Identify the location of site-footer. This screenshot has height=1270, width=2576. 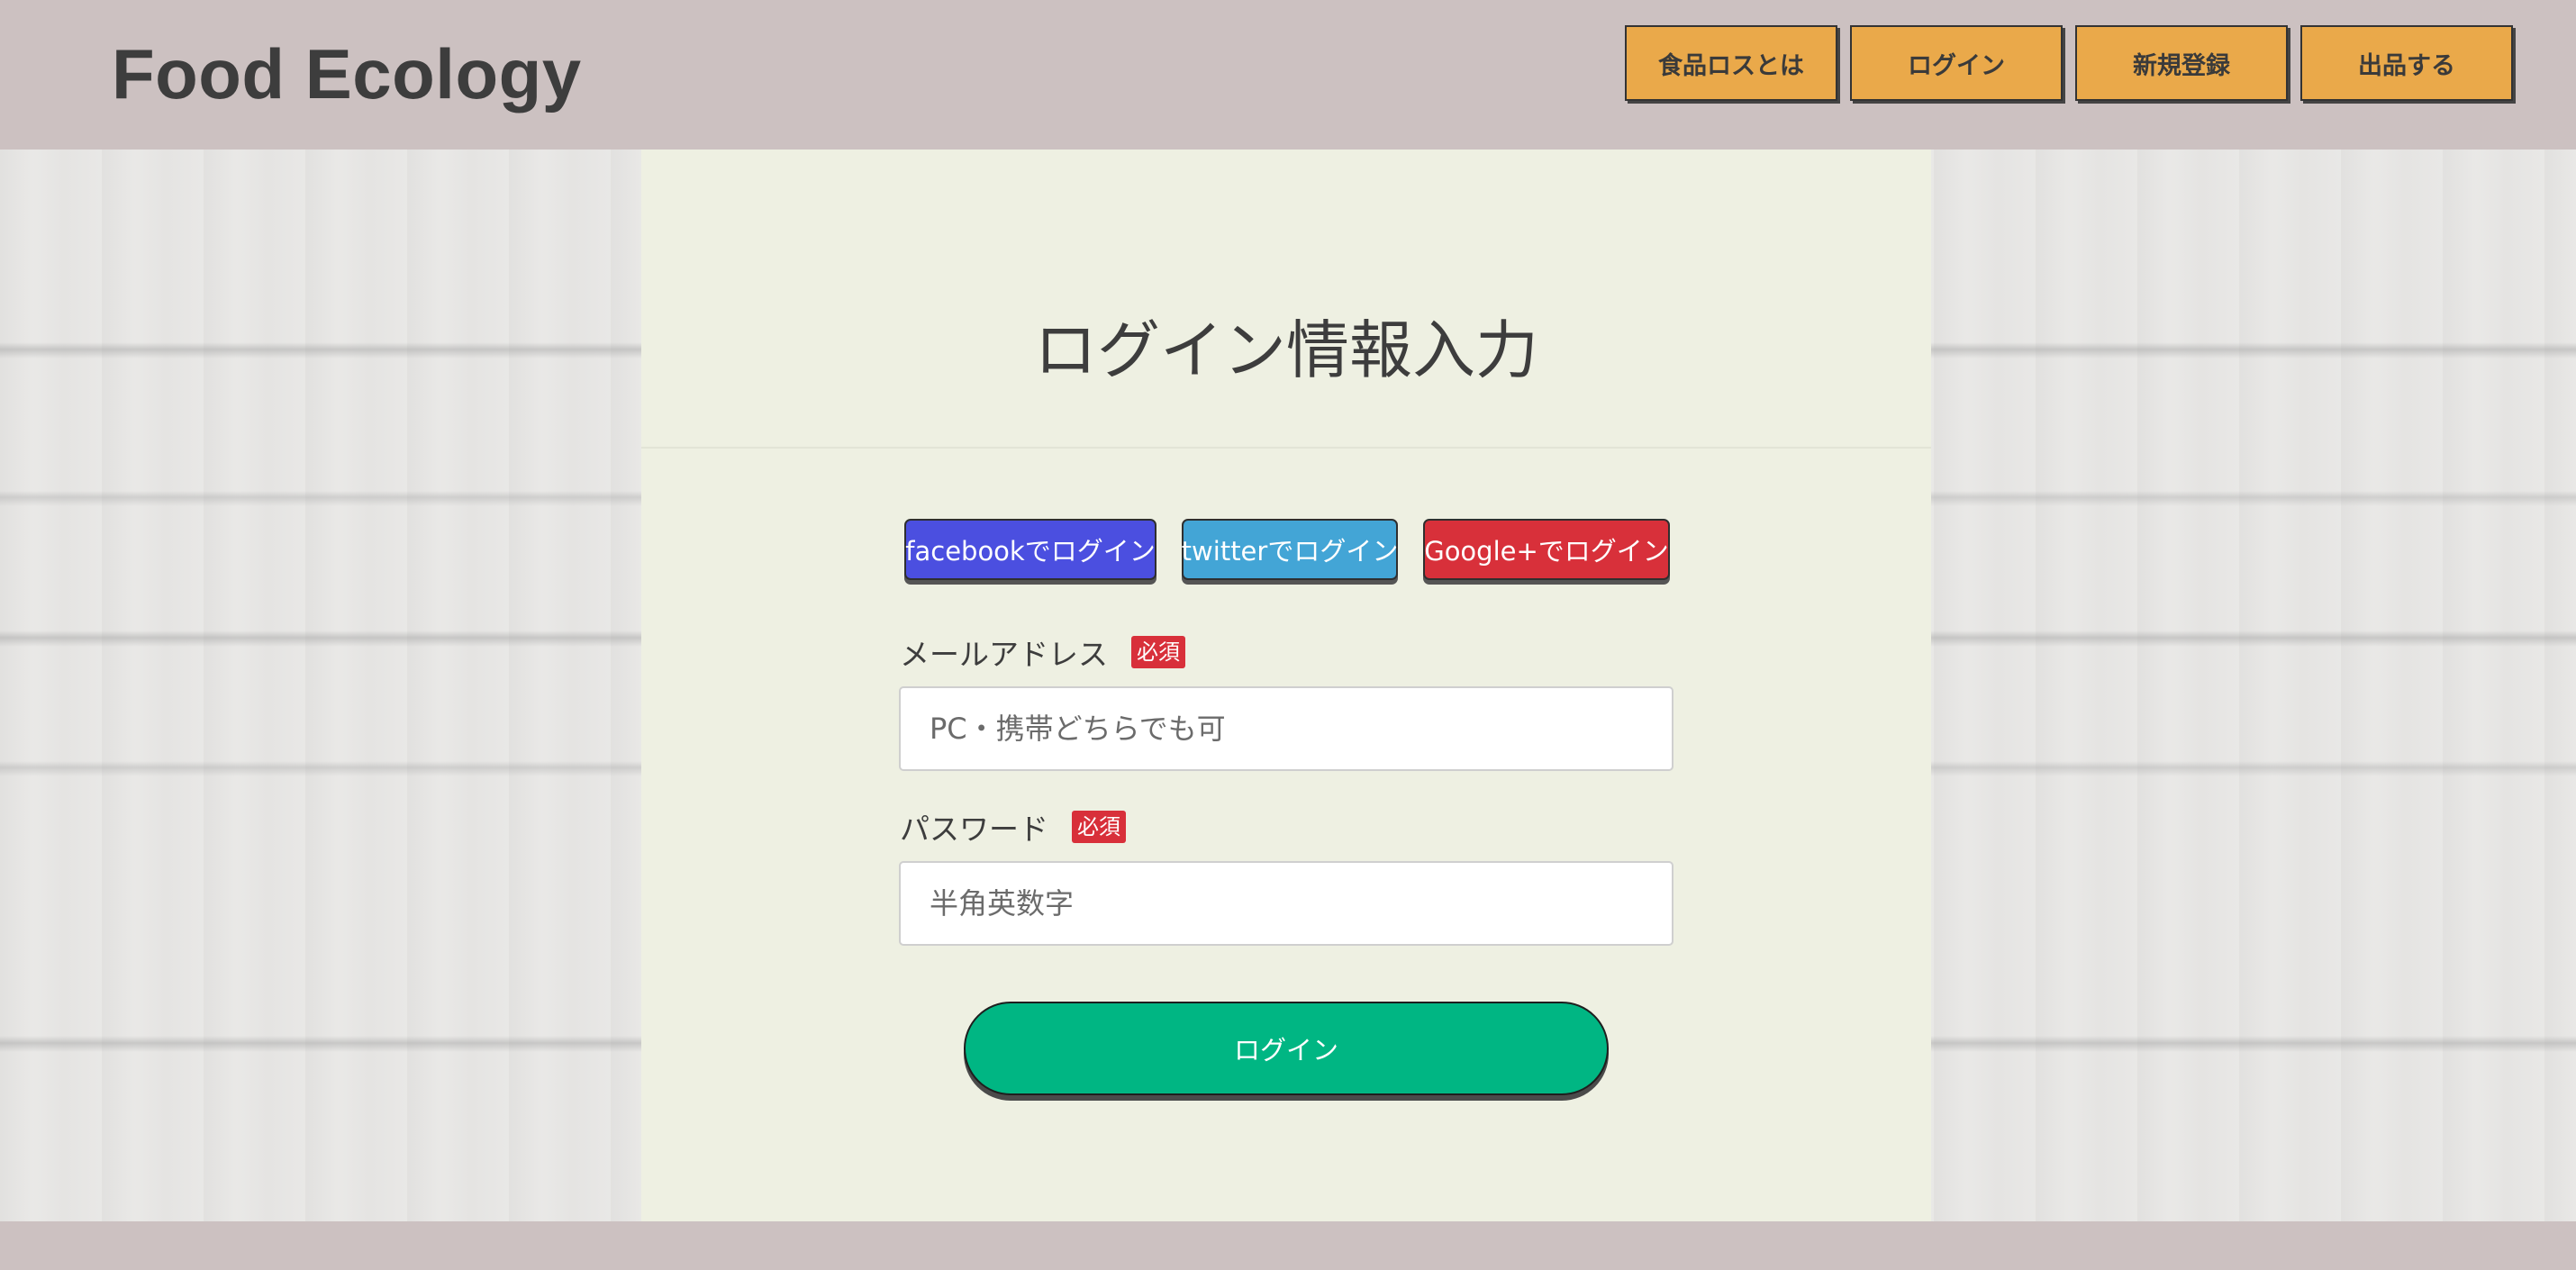
(1288, 1245).